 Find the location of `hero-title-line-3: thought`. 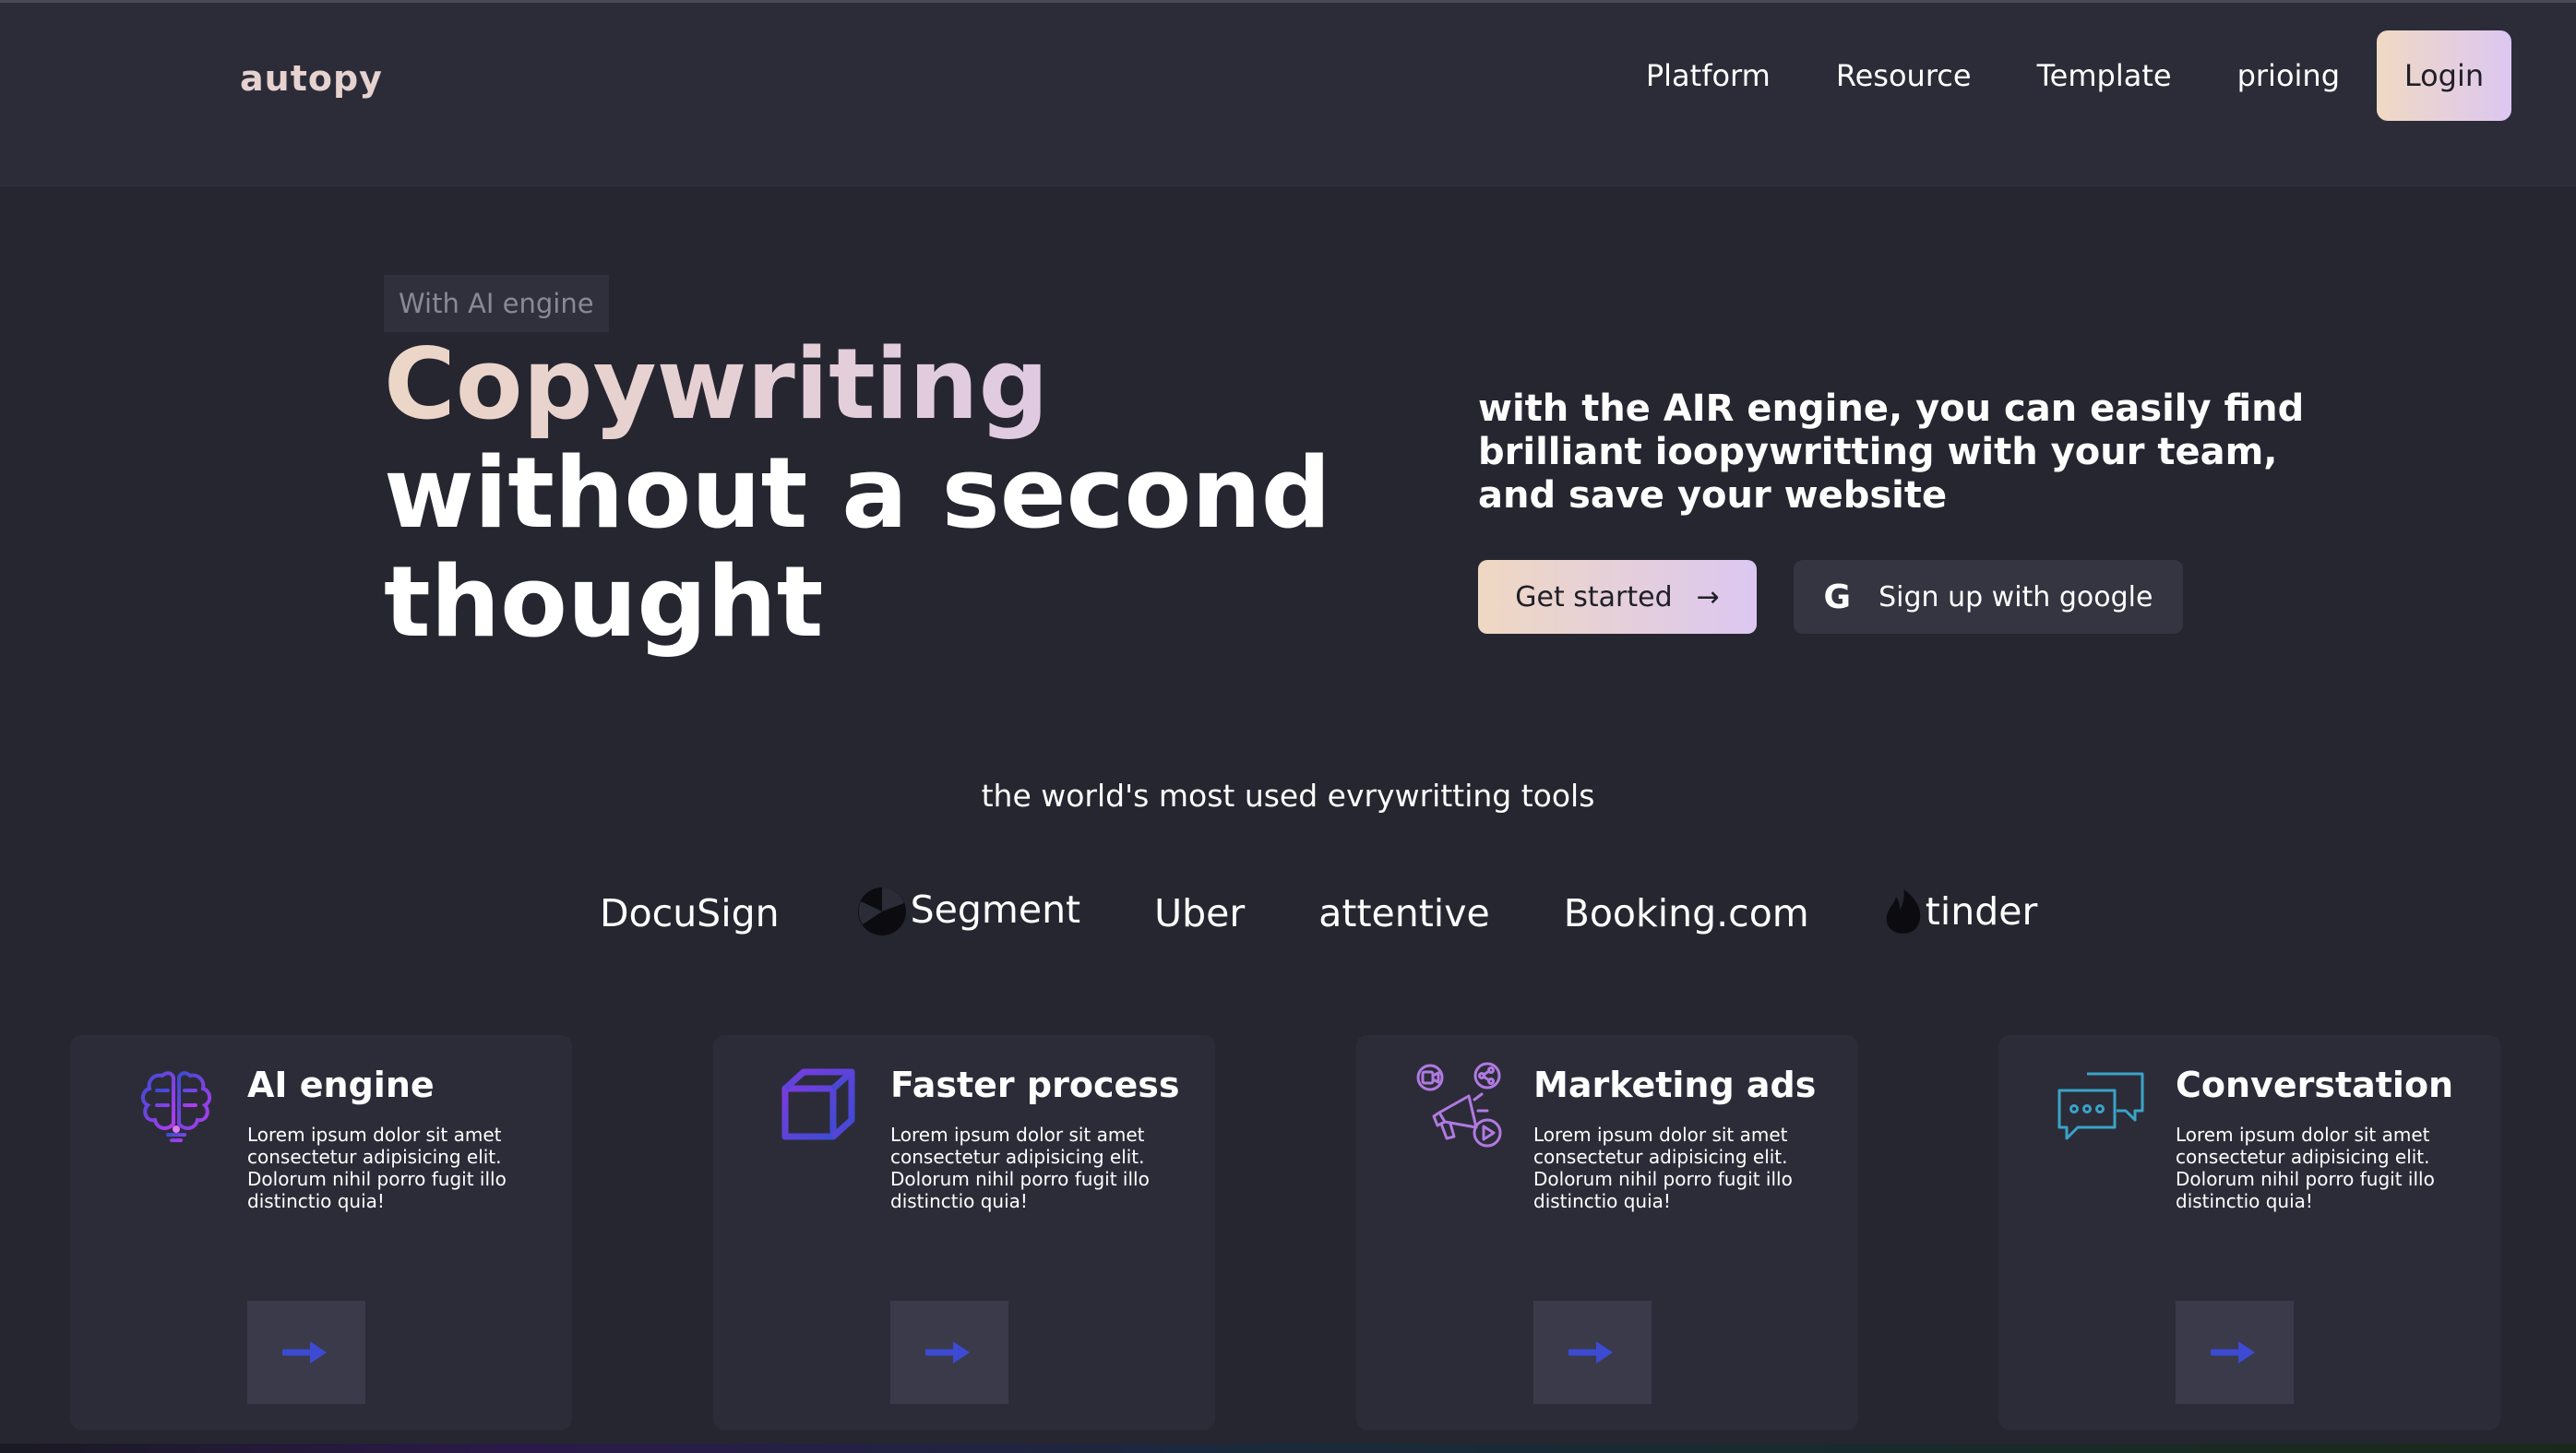

hero-title-line-3: thought is located at coordinates (604, 602).